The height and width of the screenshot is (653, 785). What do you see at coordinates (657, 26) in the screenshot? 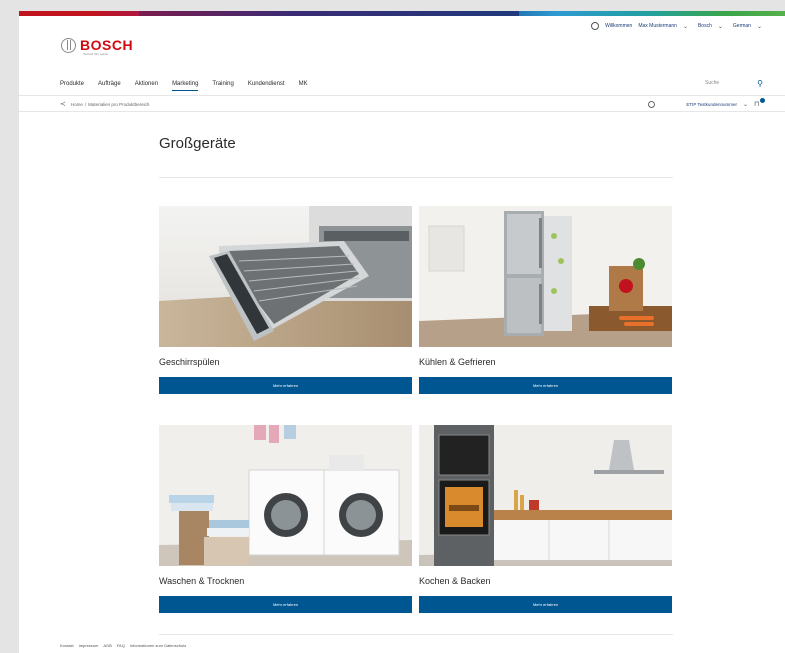
I see `user-menu: Max Mustermann` at bounding box center [657, 26].